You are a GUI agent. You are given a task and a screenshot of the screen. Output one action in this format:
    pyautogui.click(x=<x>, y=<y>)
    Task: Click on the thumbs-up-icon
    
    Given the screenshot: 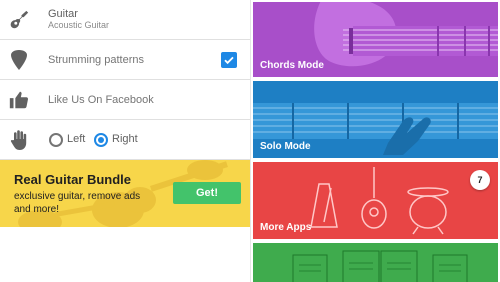 What is the action you would take?
    pyautogui.click(x=19, y=100)
    